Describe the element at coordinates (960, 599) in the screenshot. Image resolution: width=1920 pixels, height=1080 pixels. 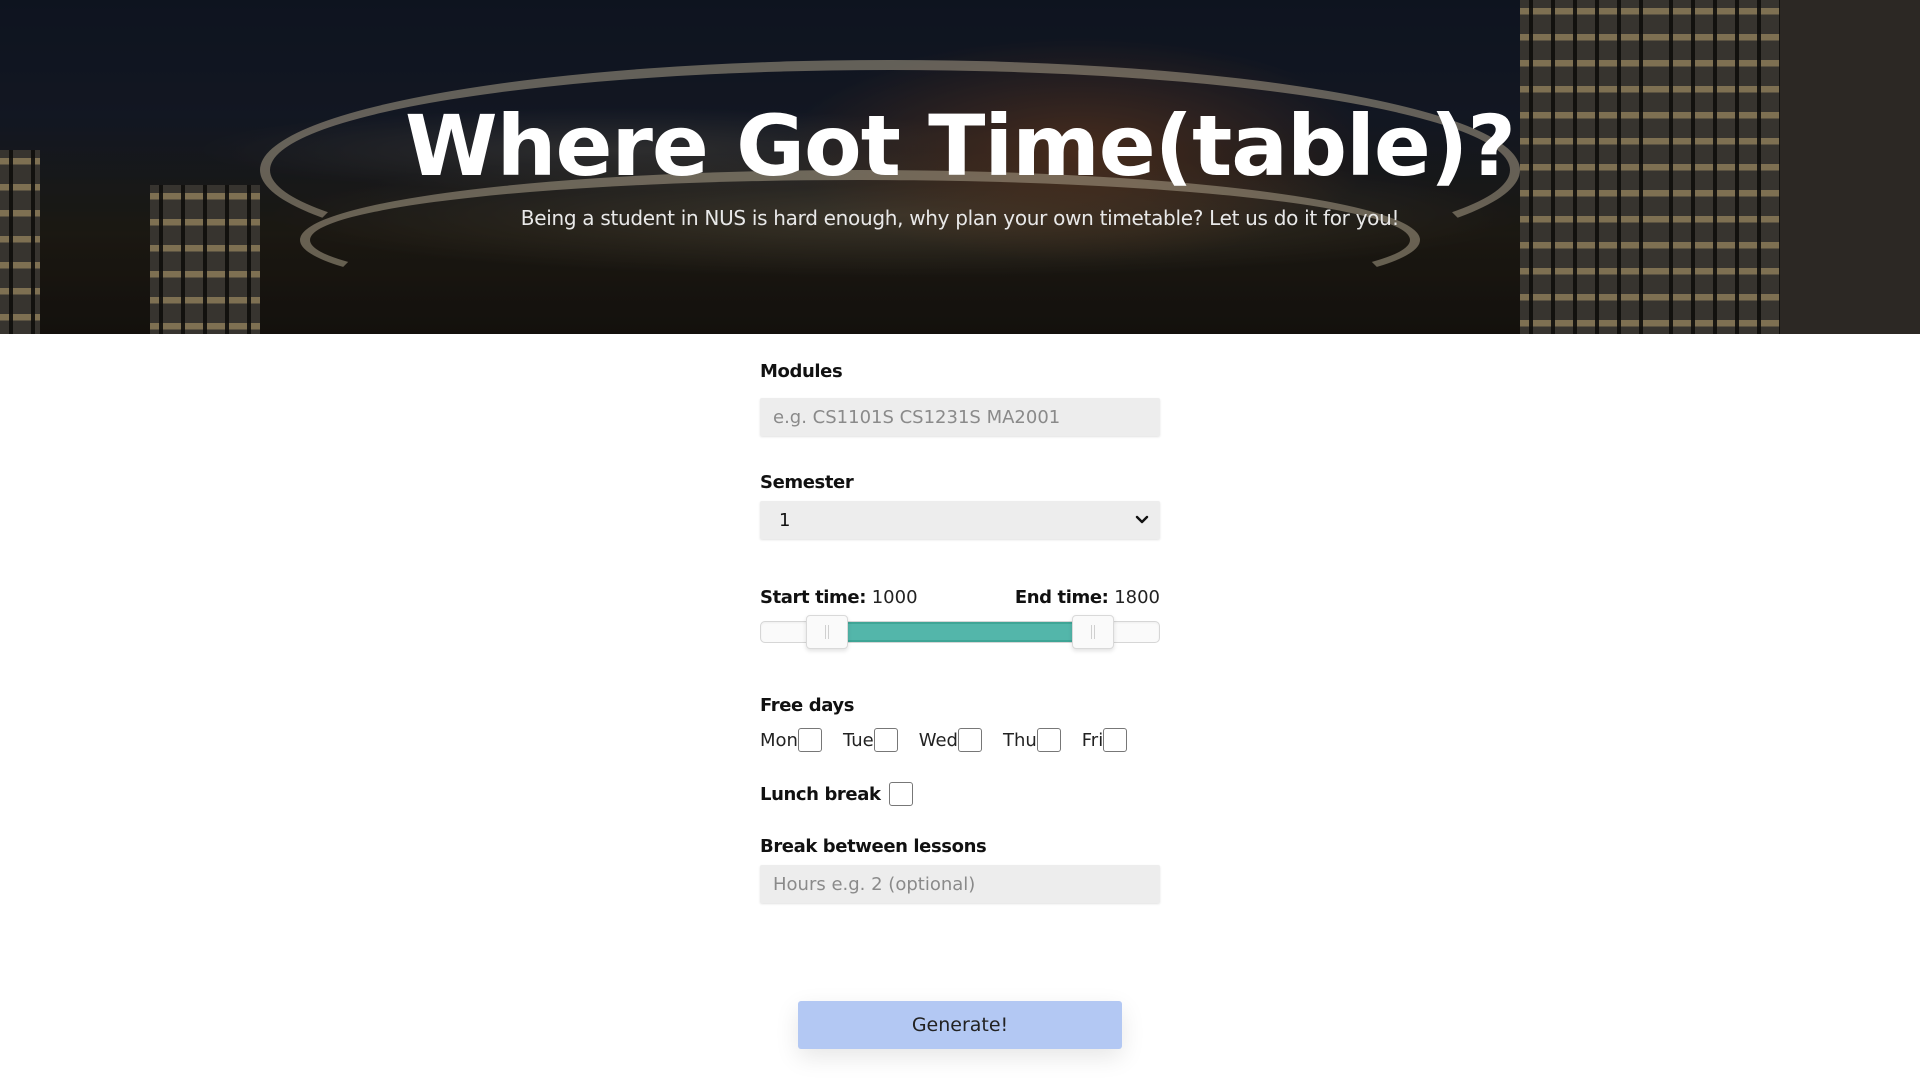
I see `time-range-labels: Start time: 1000 End time: 1800` at that location.